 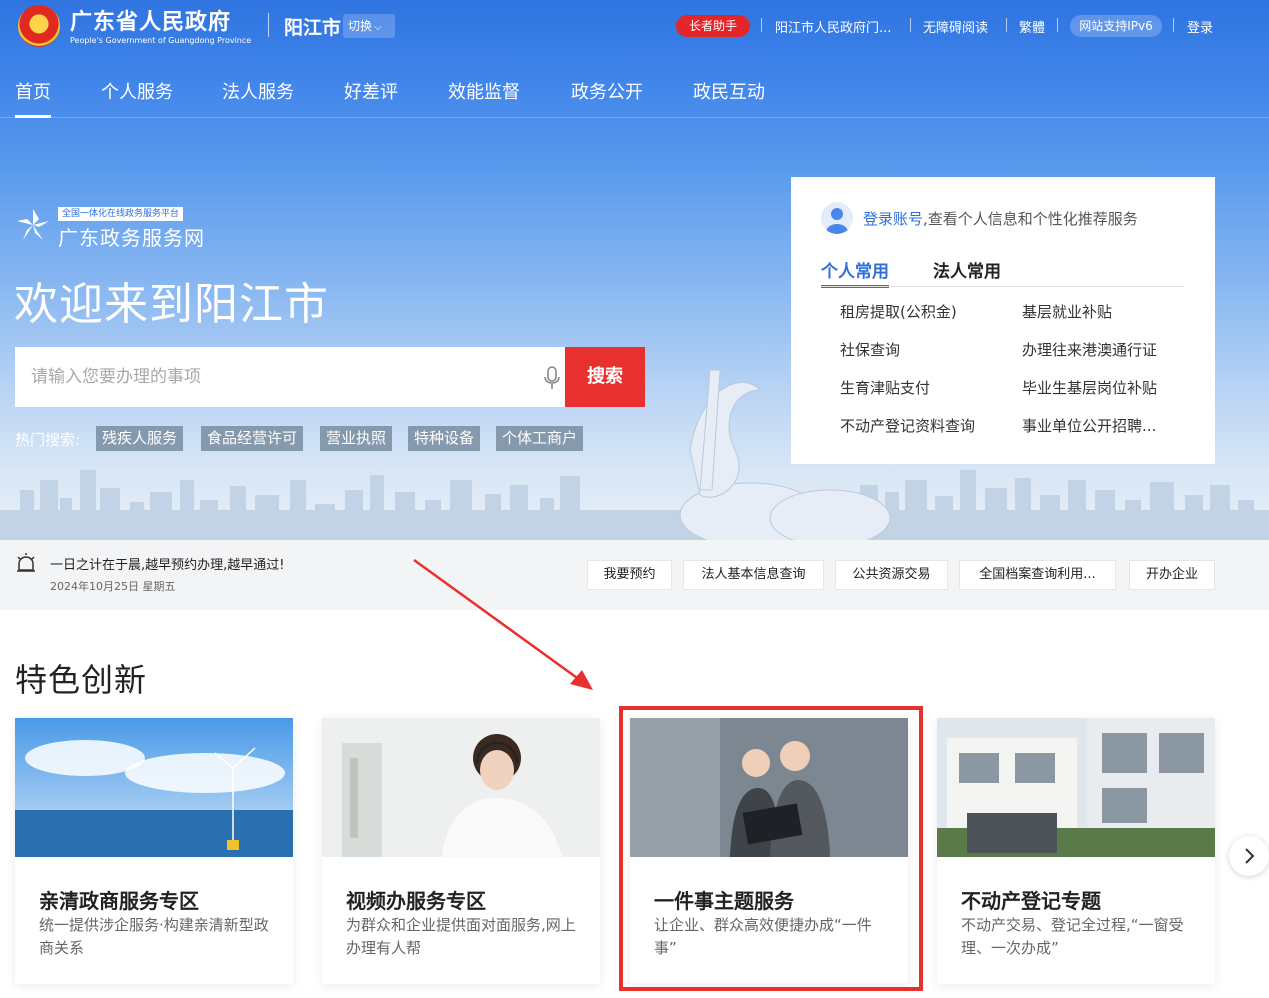 What do you see at coordinates (461, 787) in the screenshot?
I see `customer-service-image` at bounding box center [461, 787].